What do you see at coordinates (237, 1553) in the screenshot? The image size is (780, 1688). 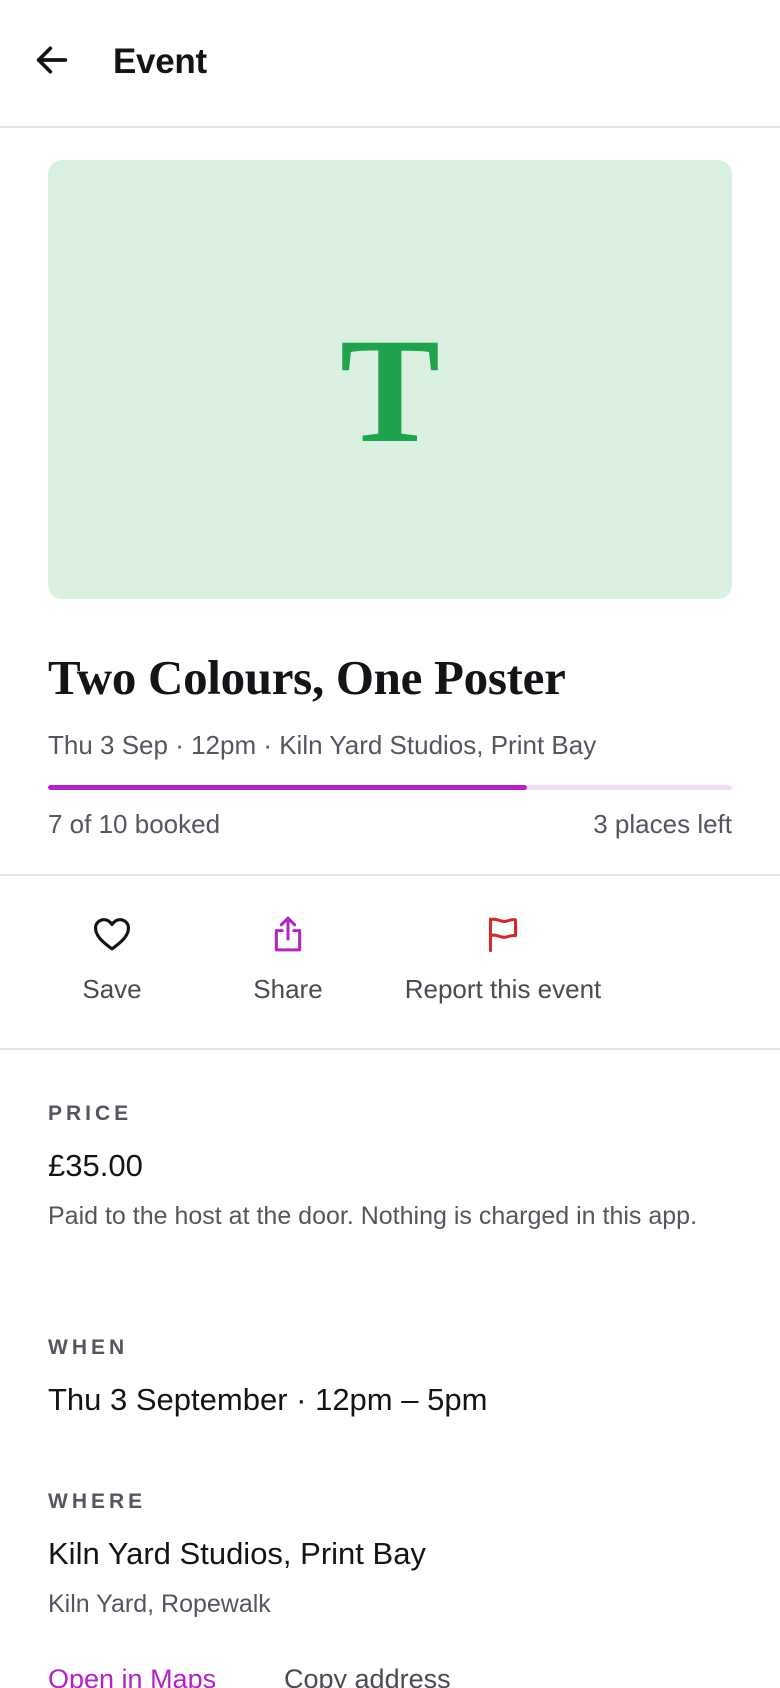 I see `venue-name: Kiln Yard Studios, Print Bay` at bounding box center [237, 1553].